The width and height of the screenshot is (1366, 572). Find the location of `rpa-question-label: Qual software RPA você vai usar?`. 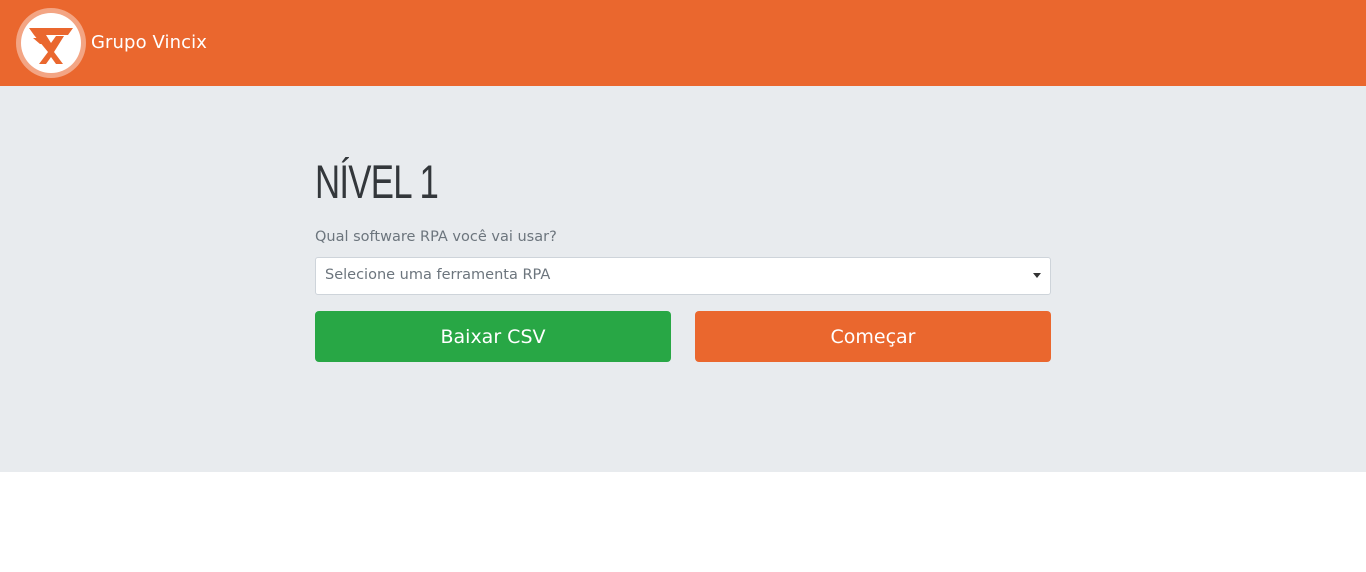

rpa-question-label: Qual software RPA você vai usar? is located at coordinates (436, 237).